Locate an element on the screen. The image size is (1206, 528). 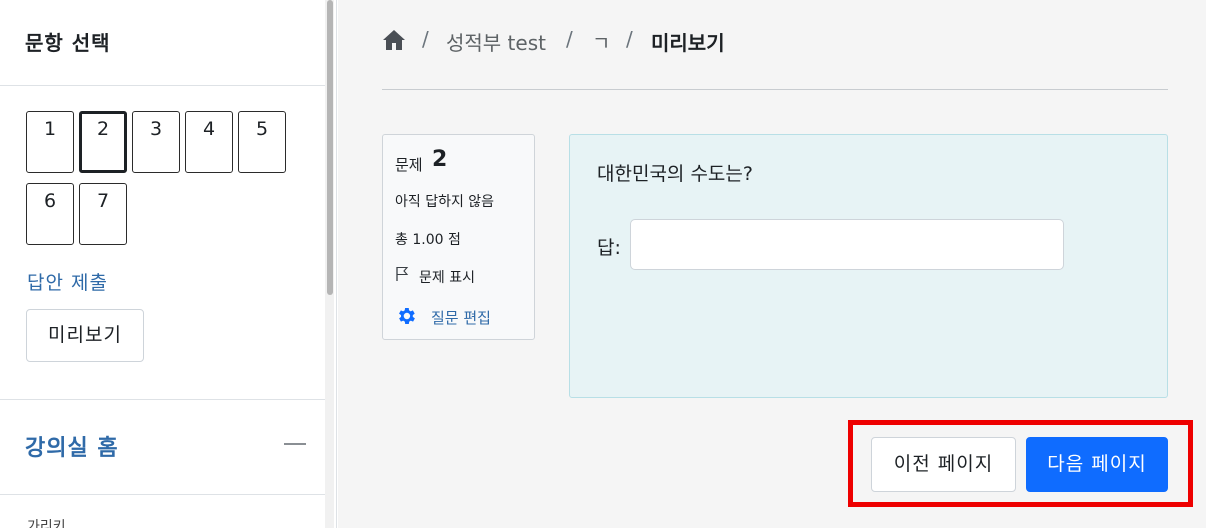
panel-title: 문항 선택 is located at coordinates (68, 43).